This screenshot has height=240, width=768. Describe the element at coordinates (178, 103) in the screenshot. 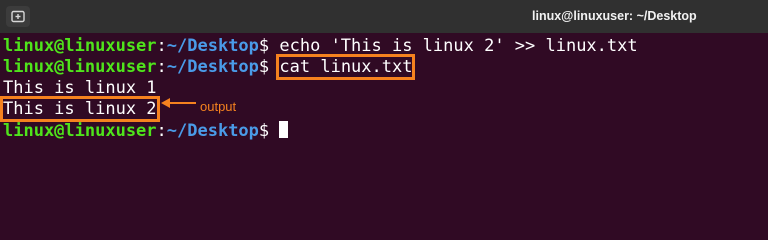

I see `arrow-icon` at that location.